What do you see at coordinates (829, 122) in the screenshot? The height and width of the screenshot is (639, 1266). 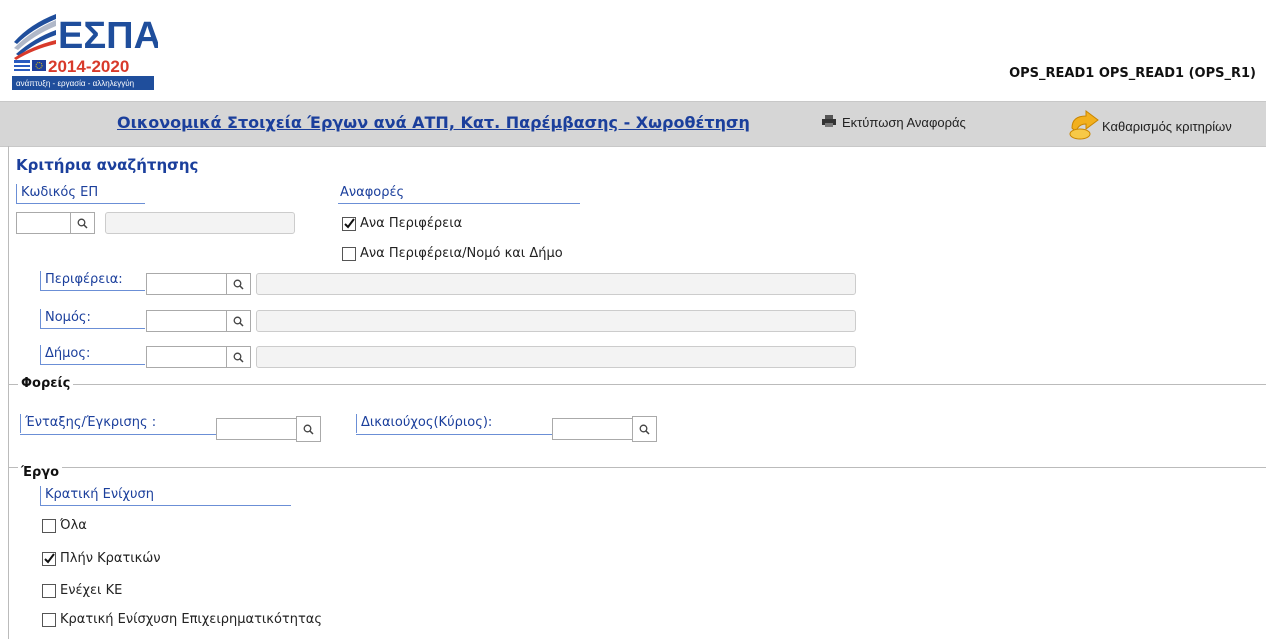 I see `printer-icon` at bounding box center [829, 122].